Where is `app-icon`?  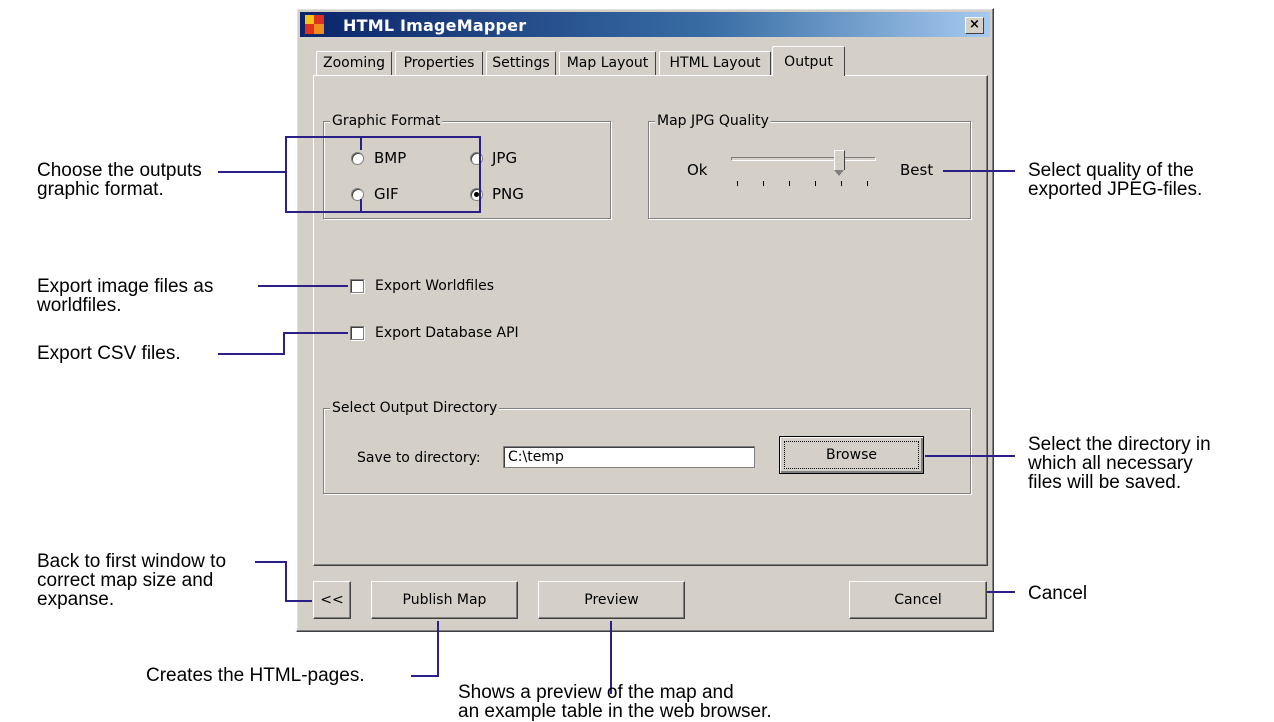
app-icon is located at coordinates (314, 24).